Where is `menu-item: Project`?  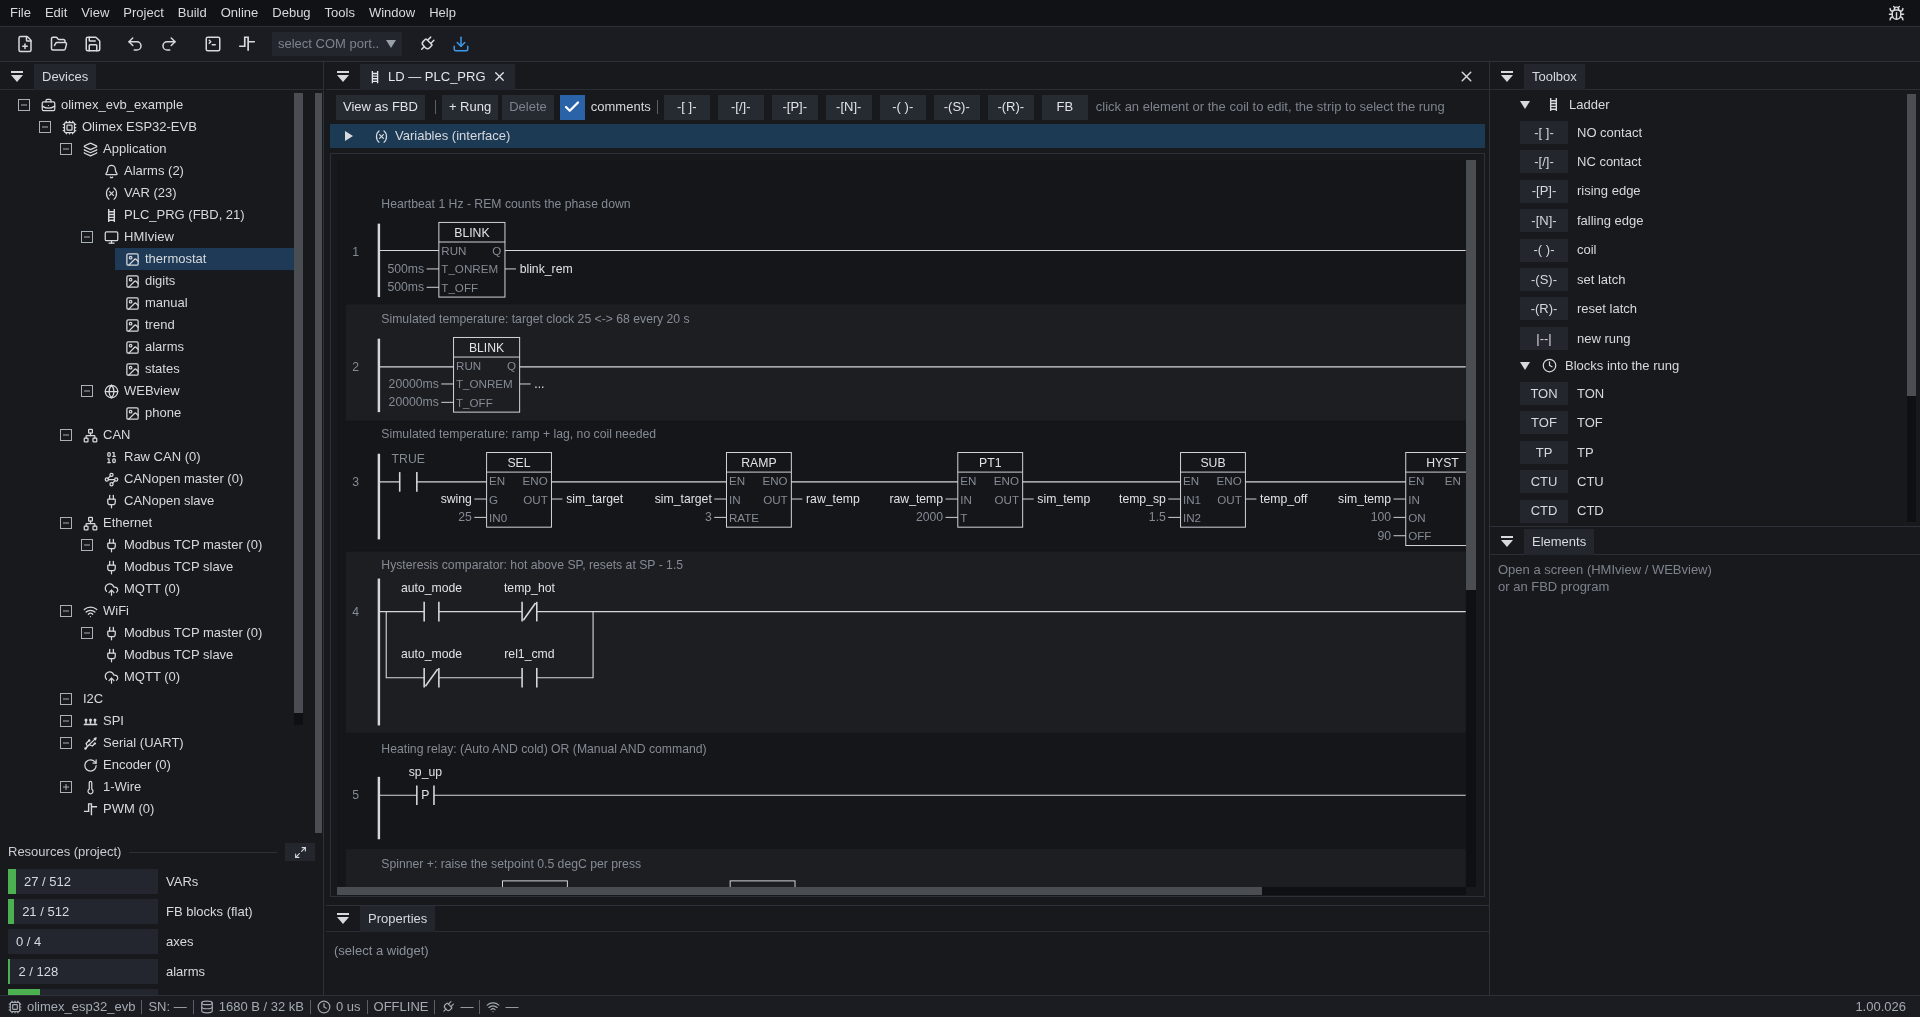 menu-item: Project is located at coordinates (143, 13).